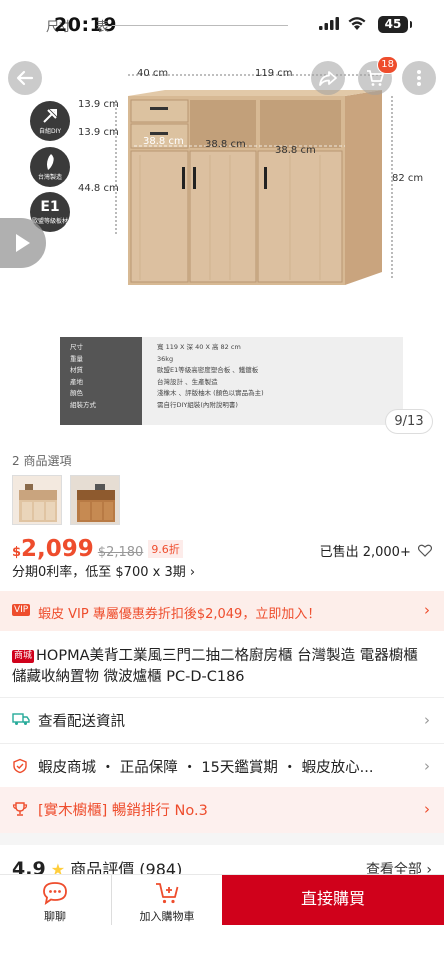 The height and width of the screenshot is (960, 444). I want to click on e1-text: E1, so click(50, 207).